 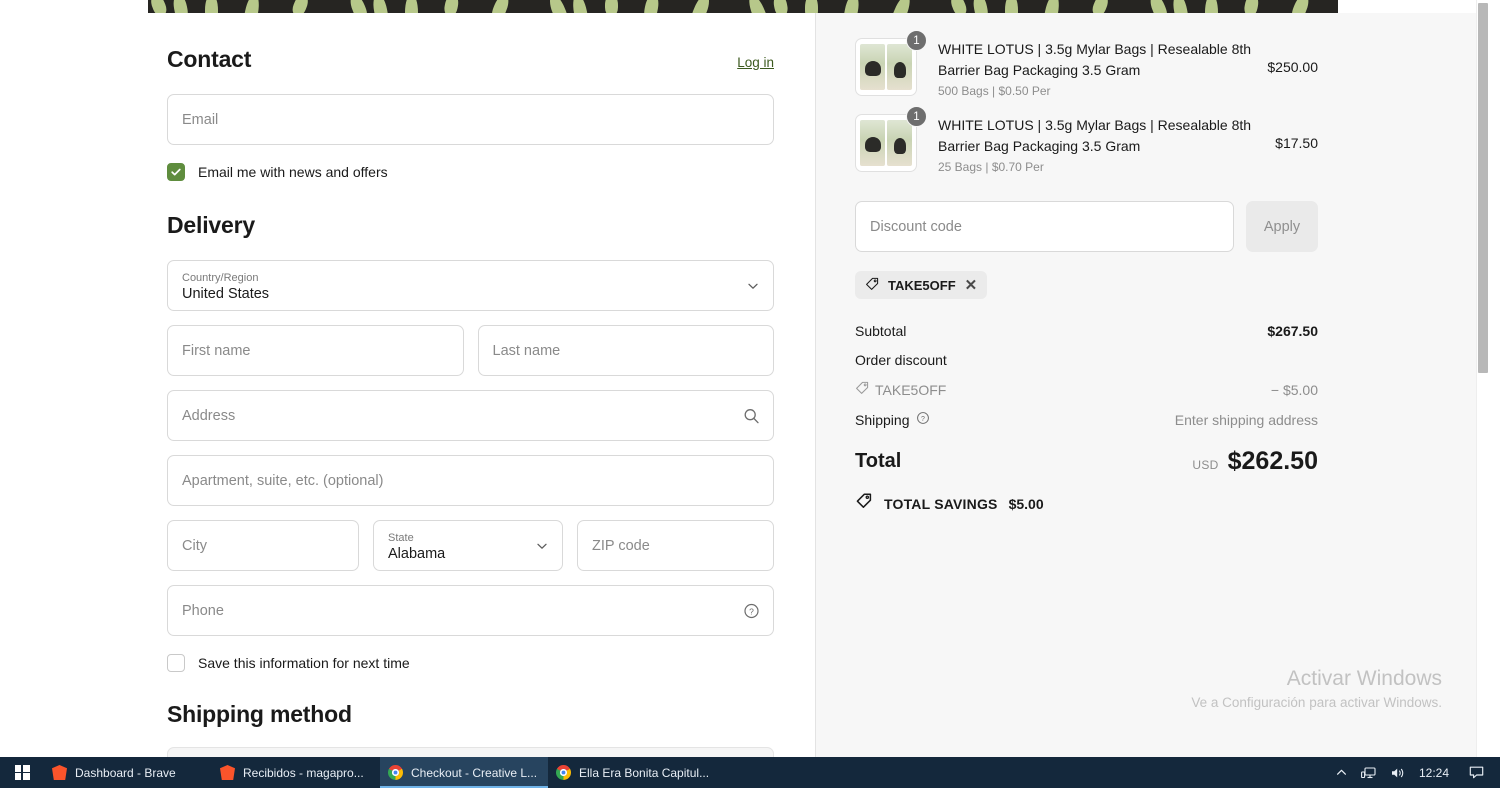 I want to click on save-info-checkbox-row: Save this information for next time, so click(x=470, y=663).